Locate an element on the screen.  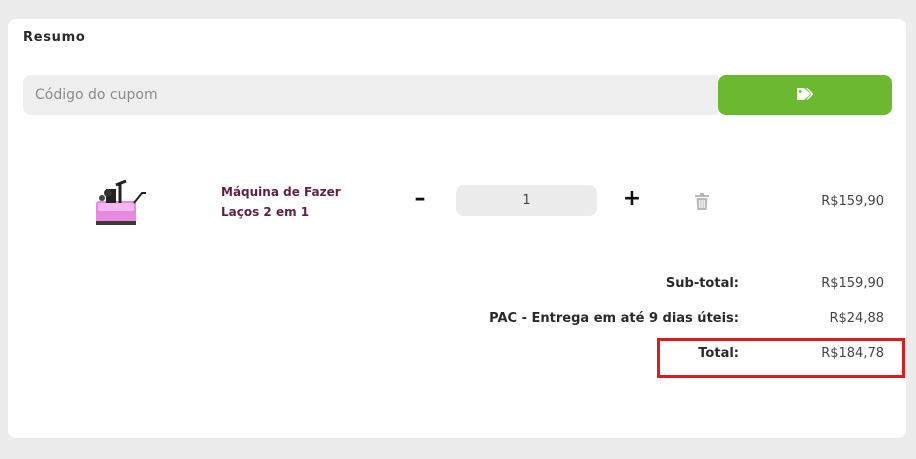
product-image is located at coordinates (123, 204).